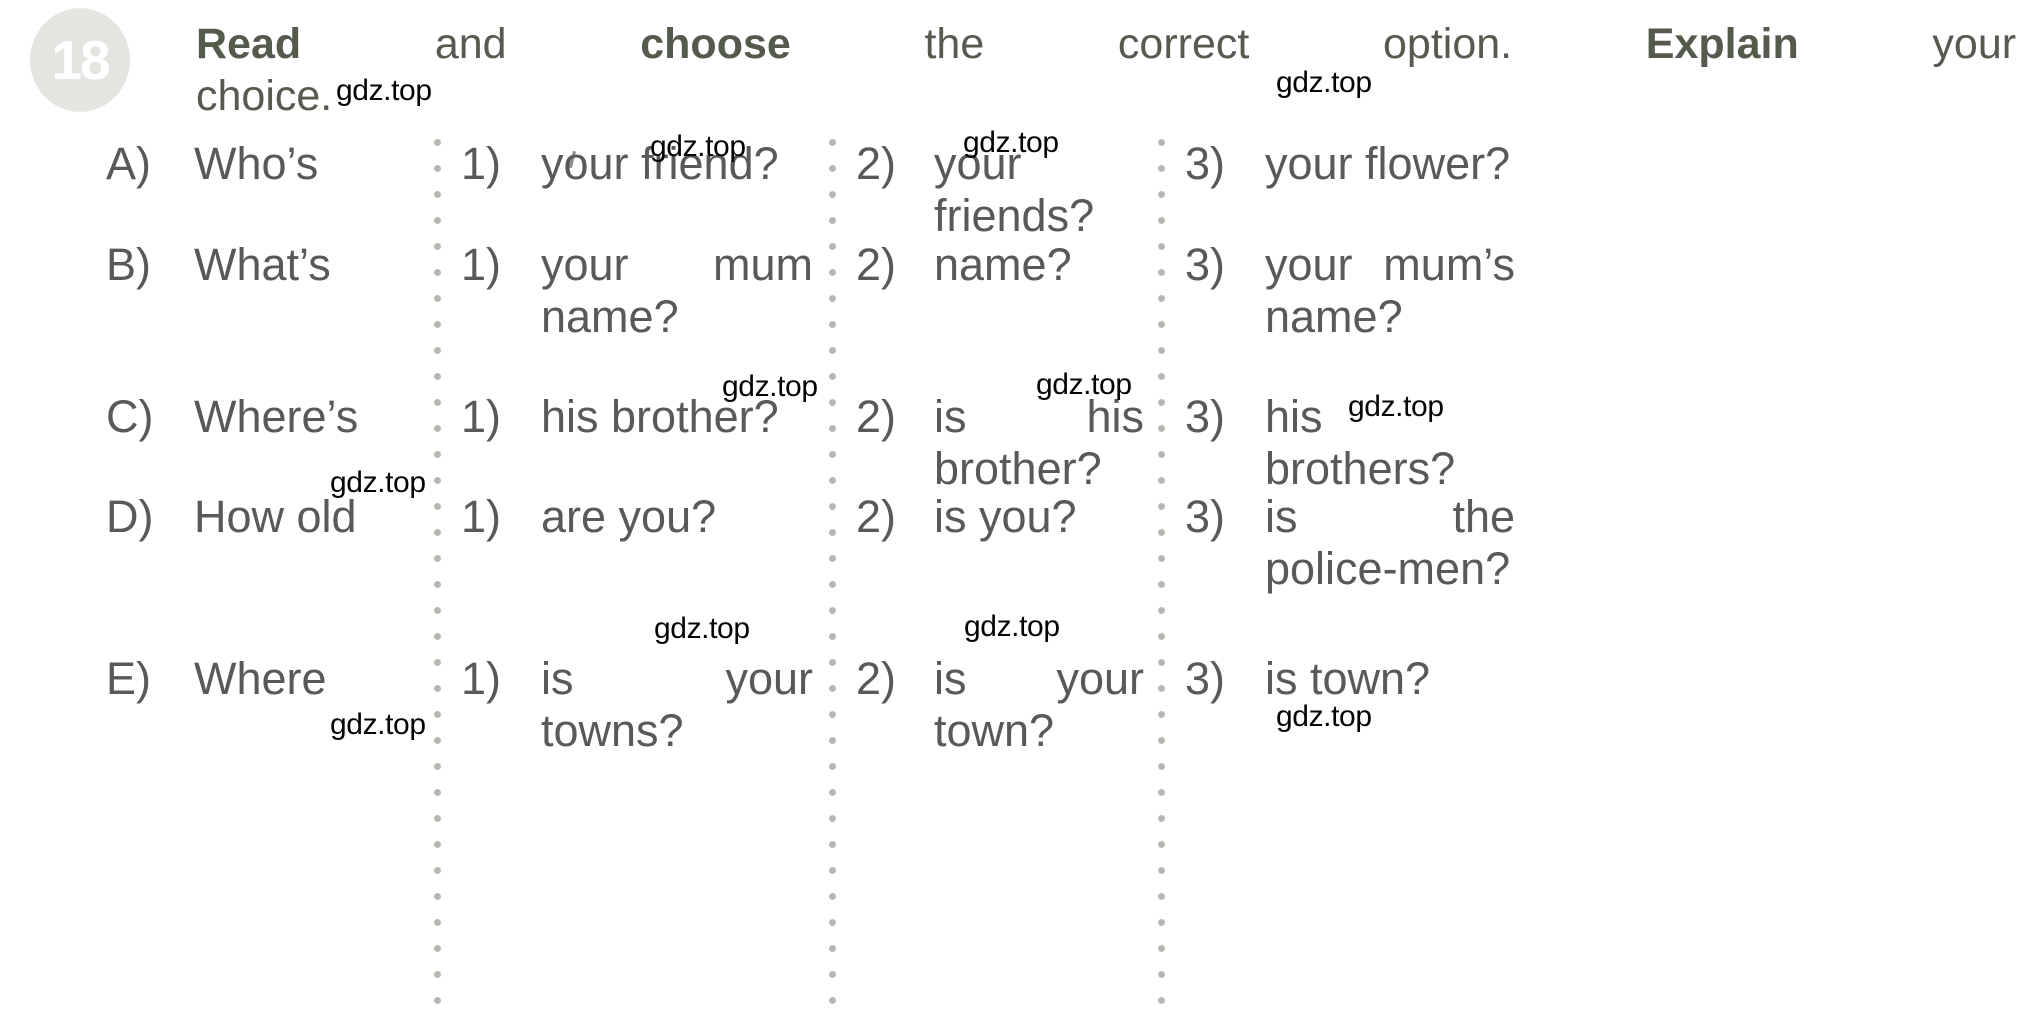 Image resolution: width=2025 pixels, height=1009 pixels. What do you see at coordinates (130, 516) in the screenshot?
I see `row-letter-d: D)` at bounding box center [130, 516].